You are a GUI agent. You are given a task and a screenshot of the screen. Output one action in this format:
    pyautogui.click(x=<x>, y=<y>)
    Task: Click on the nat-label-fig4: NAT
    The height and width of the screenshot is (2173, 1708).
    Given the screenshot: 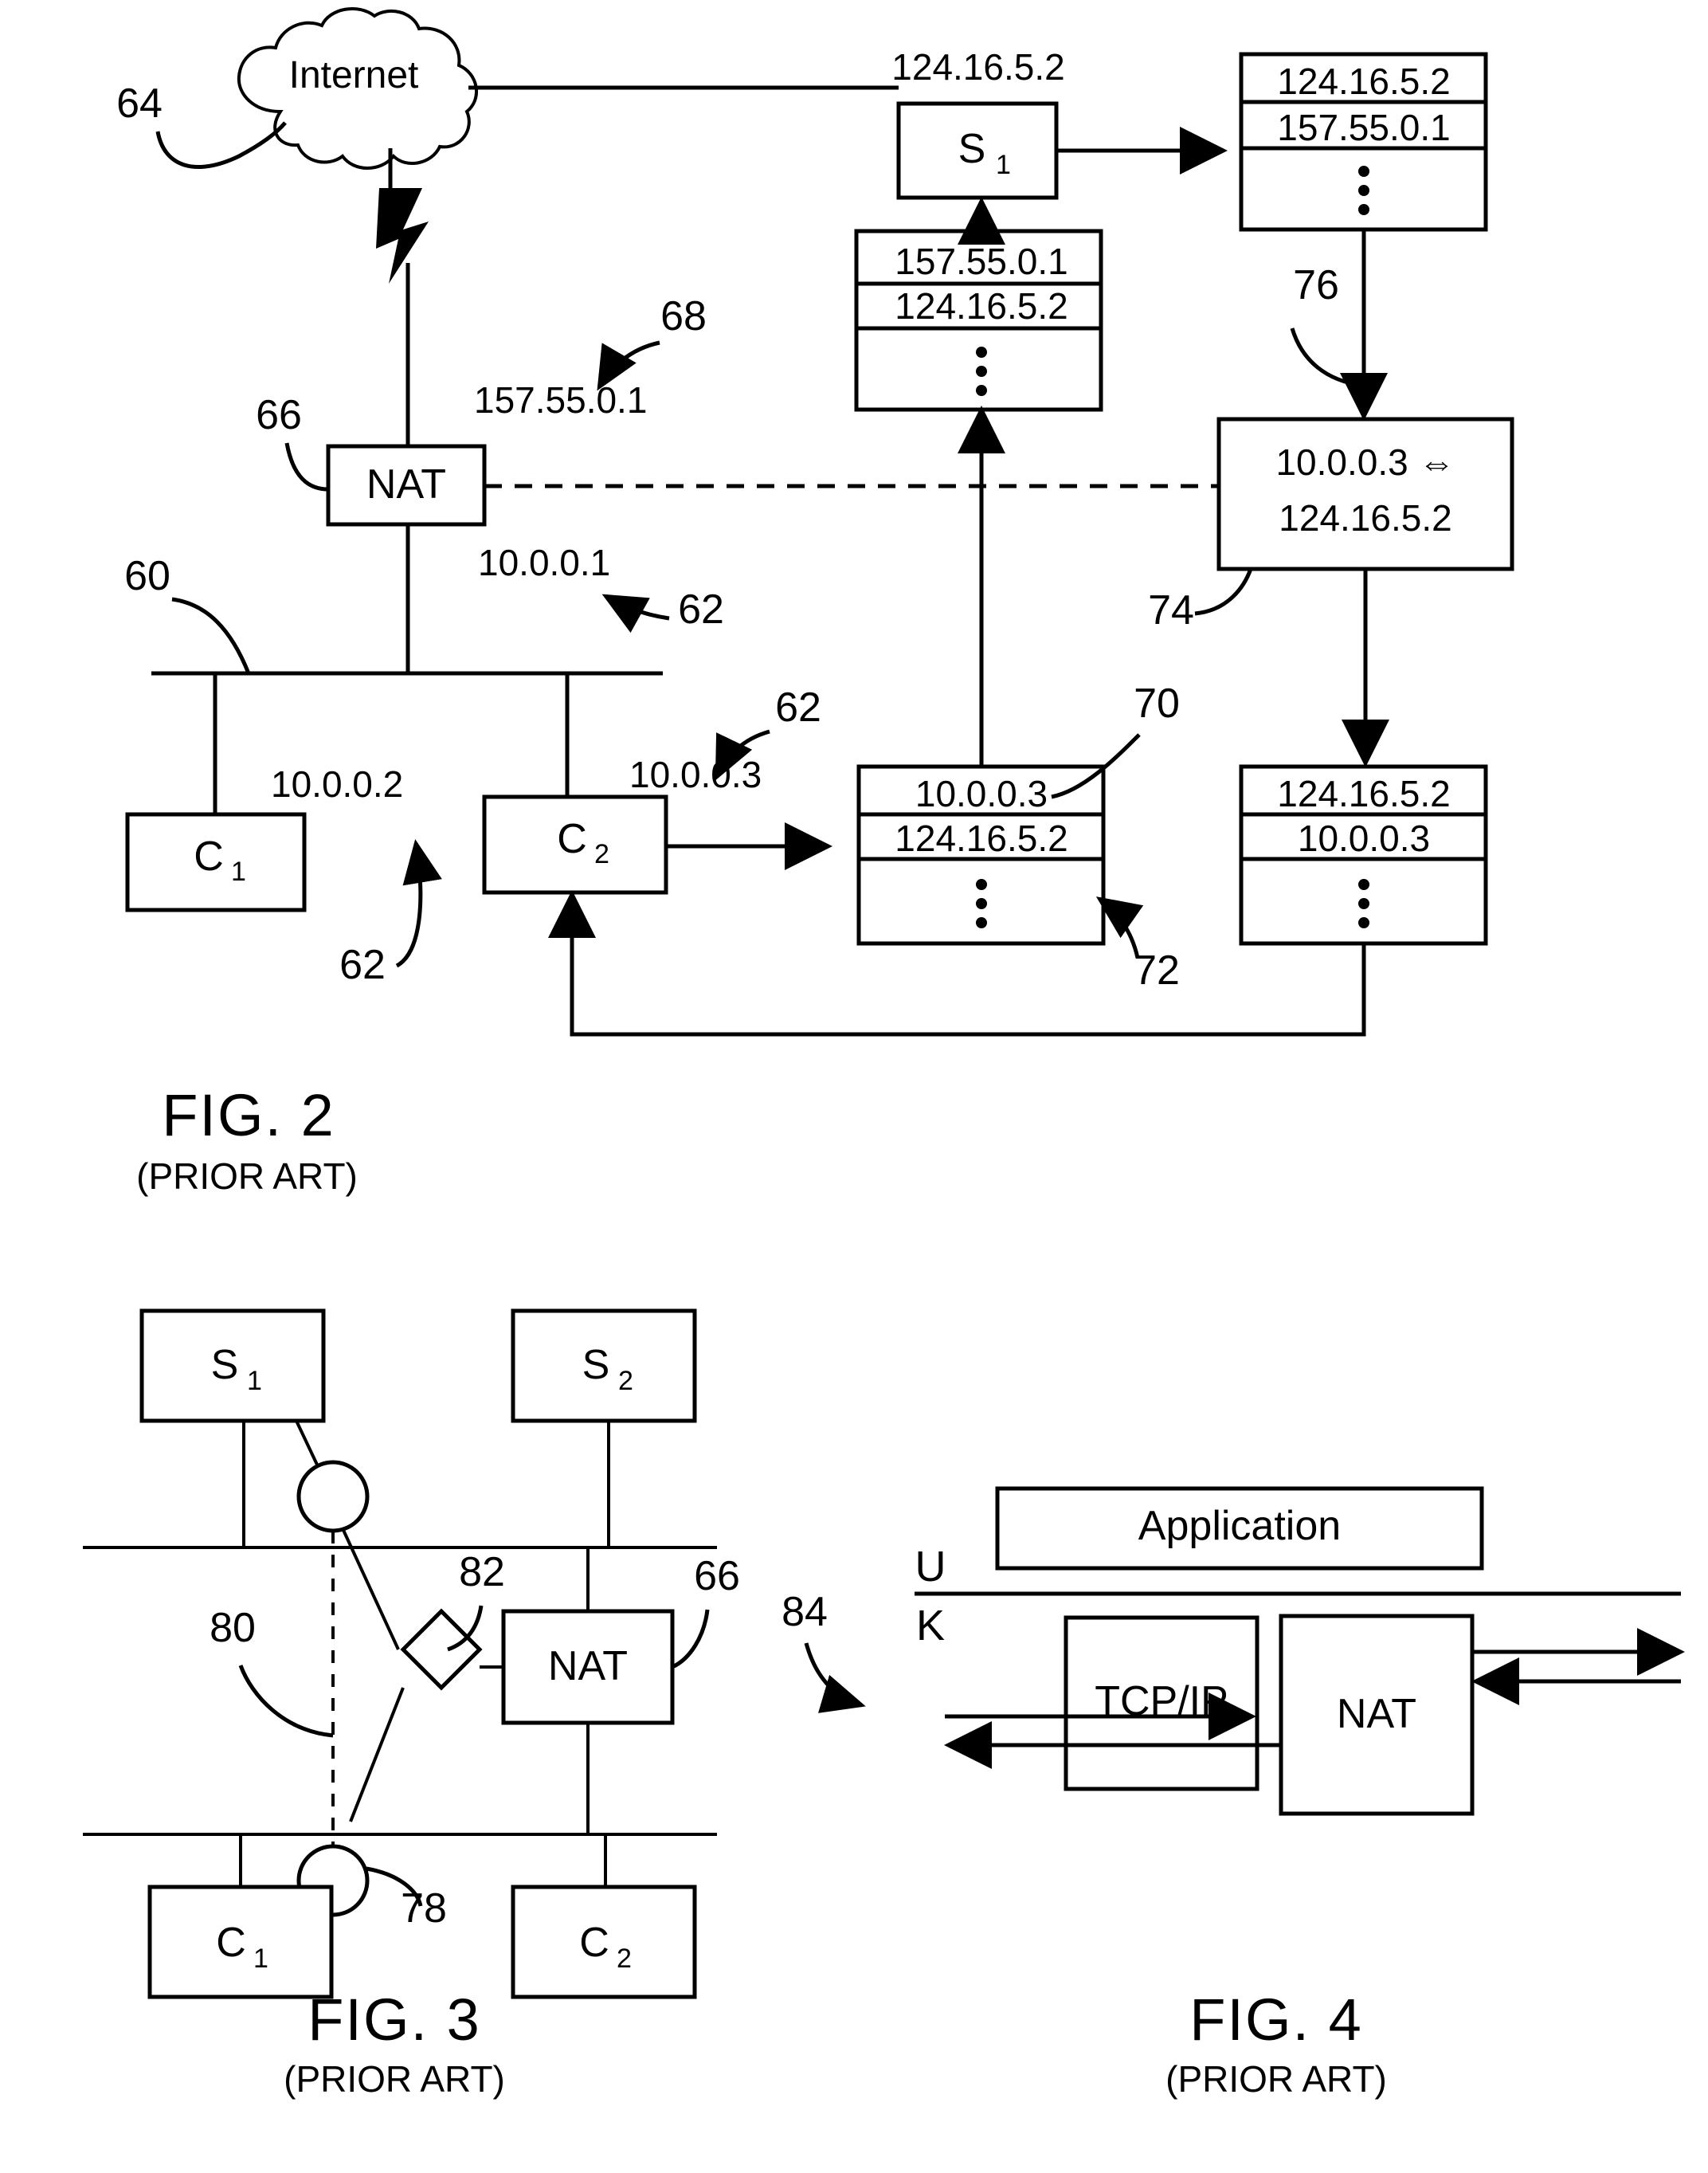 What is the action you would take?
    pyautogui.click(x=1377, y=1714)
    